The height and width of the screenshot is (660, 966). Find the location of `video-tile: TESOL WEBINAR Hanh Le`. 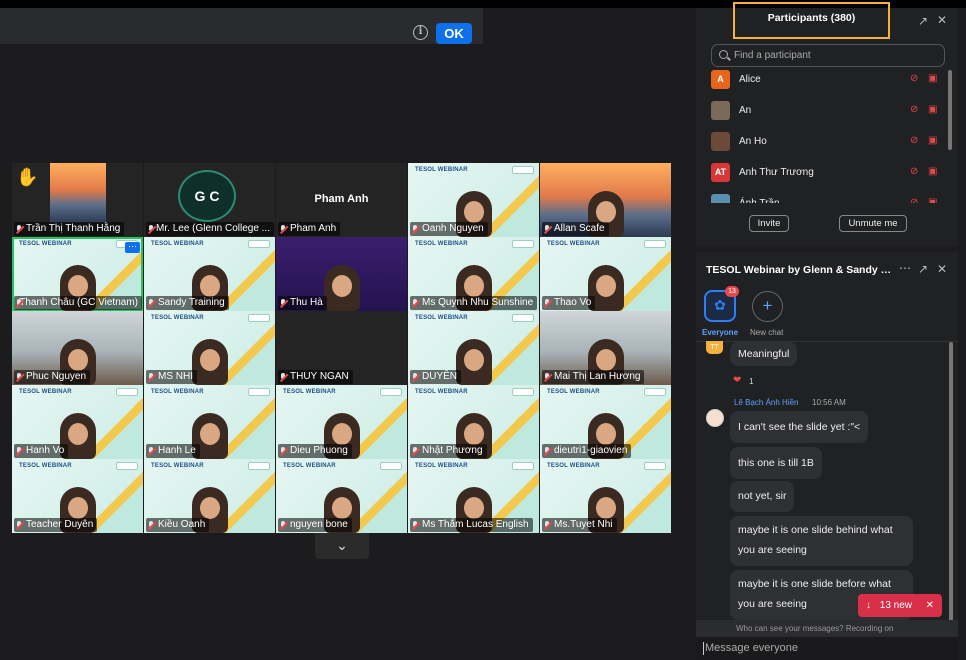

video-tile: TESOL WEBINAR Hanh Le is located at coordinates (209, 422).